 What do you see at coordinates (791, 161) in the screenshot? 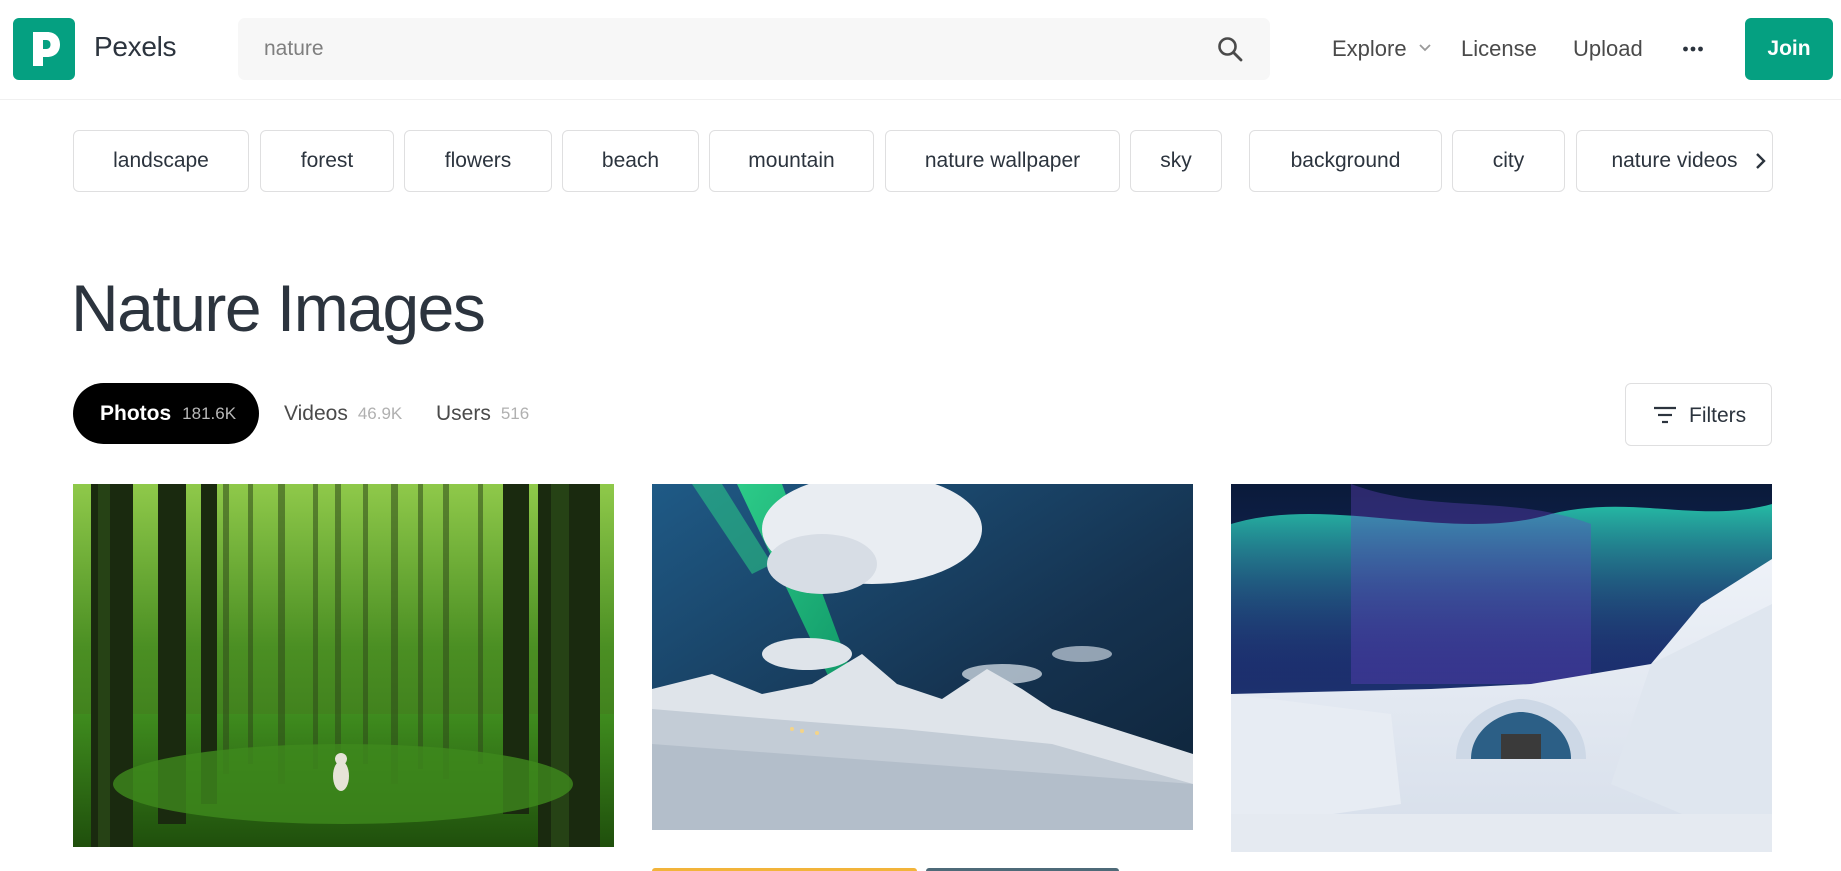
I see `tag-pill: mountain` at bounding box center [791, 161].